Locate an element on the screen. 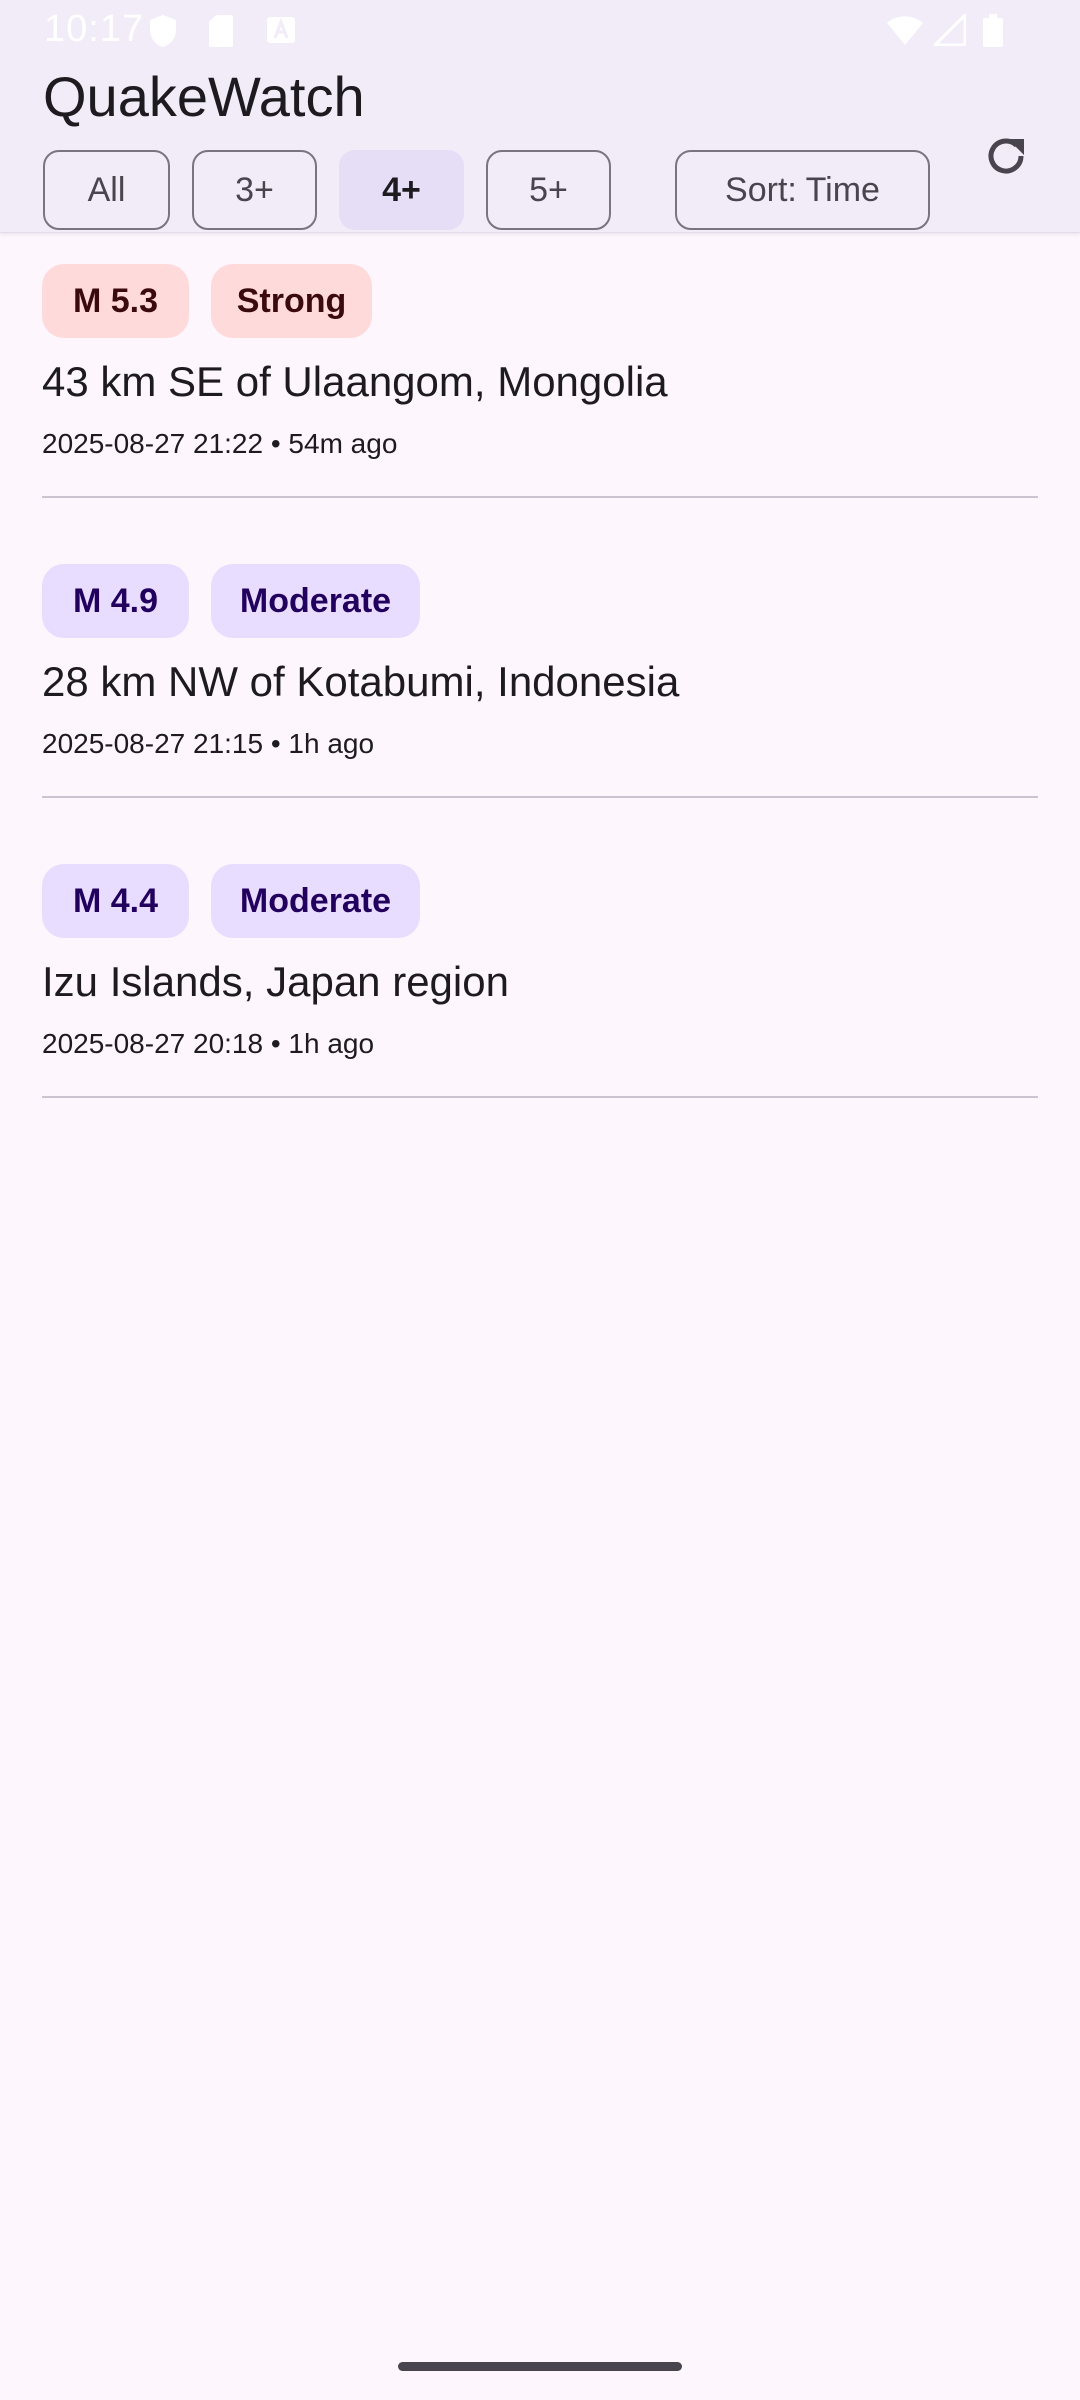 This screenshot has height=2400, width=1080. shield-icon is located at coordinates (163, 31).